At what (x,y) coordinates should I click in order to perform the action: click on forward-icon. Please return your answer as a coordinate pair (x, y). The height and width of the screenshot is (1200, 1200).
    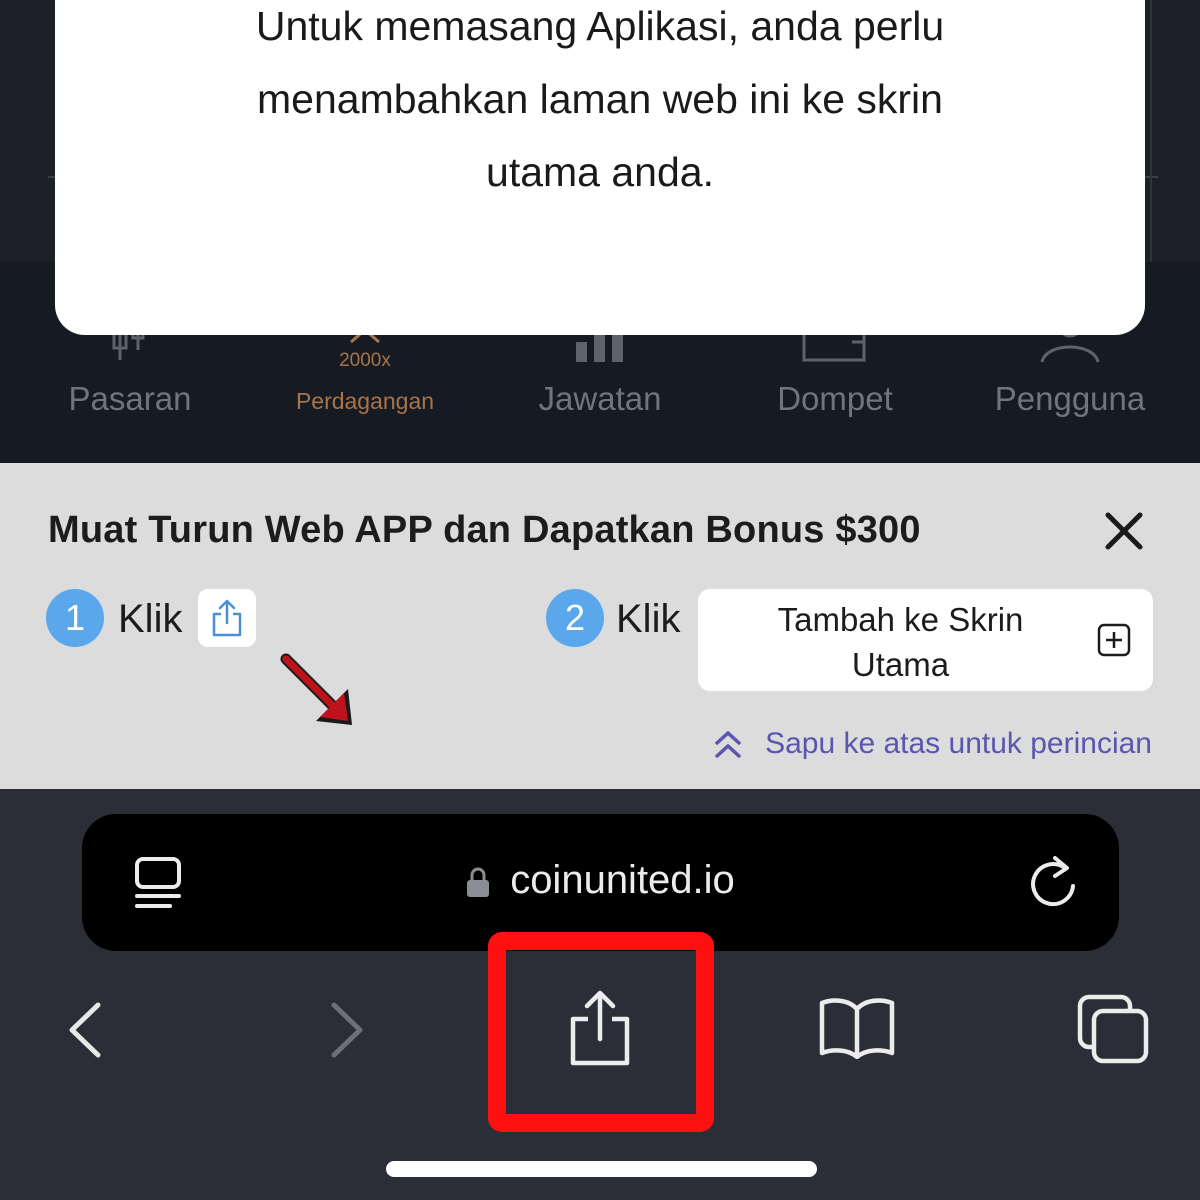
    Looking at the image, I should click on (347, 1030).